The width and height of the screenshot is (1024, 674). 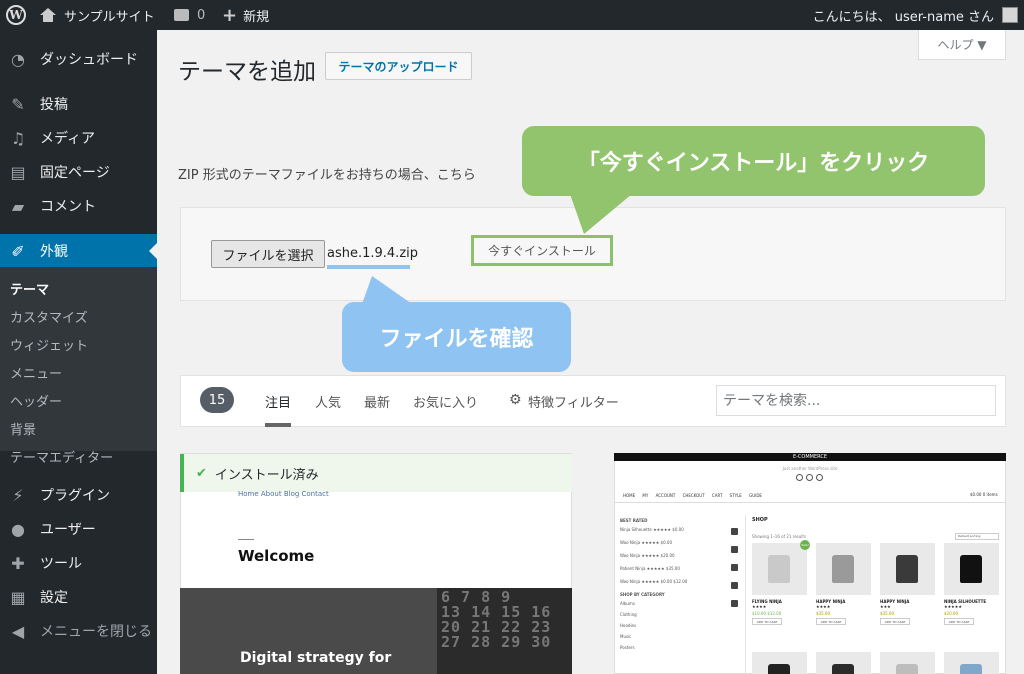 What do you see at coordinates (885, 606) in the screenshot?
I see `product-rating: ★★★` at bounding box center [885, 606].